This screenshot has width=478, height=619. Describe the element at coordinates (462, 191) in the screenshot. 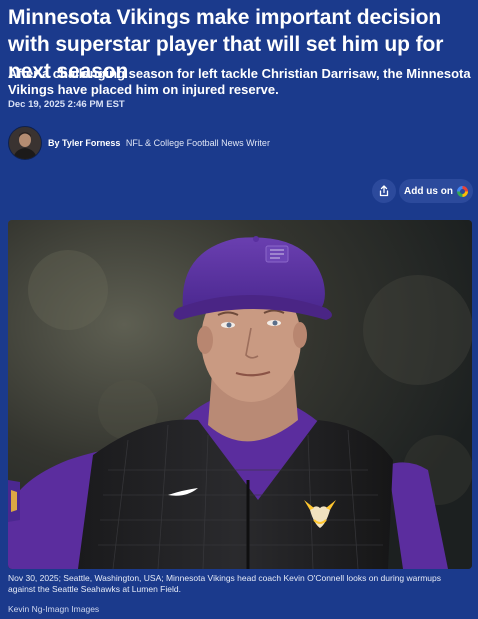

I see `google-icon` at that location.